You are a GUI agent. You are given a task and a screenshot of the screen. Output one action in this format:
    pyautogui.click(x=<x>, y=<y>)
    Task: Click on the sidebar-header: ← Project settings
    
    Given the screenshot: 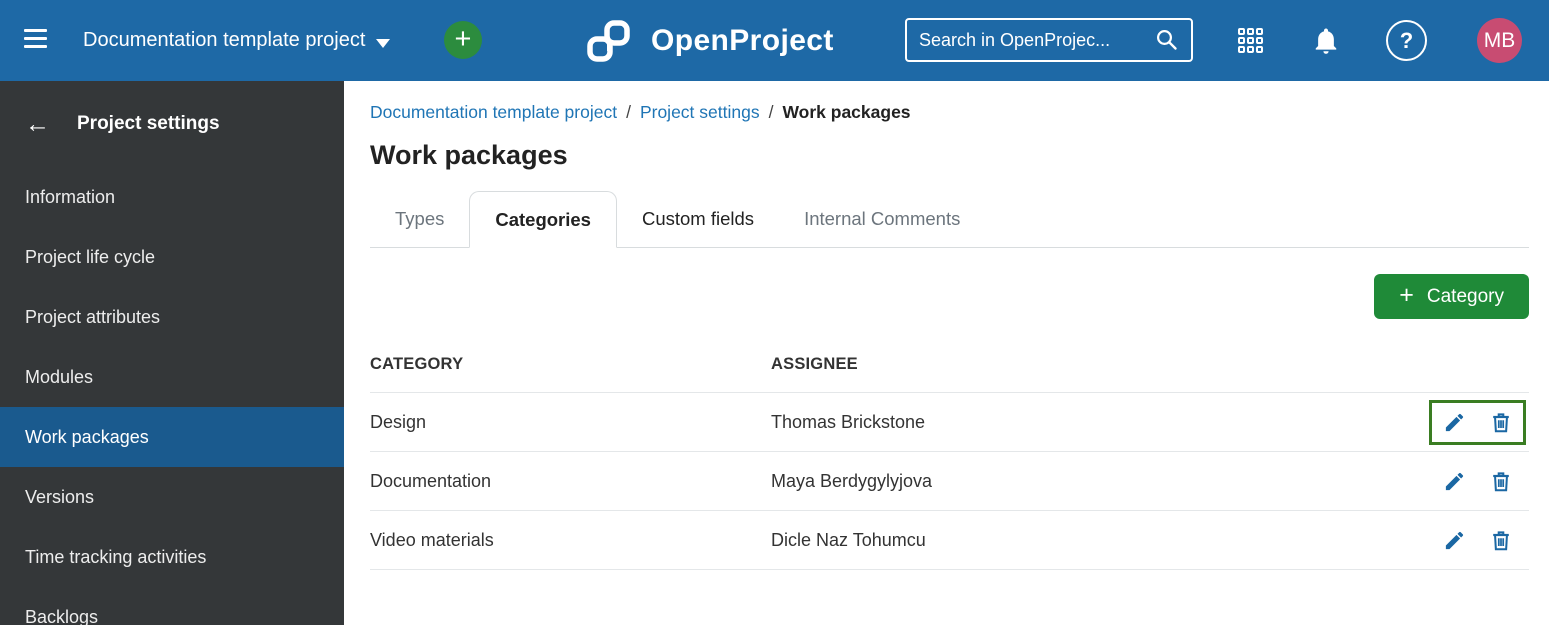 What is the action you would take?
    pyautogui.click(x=172, y=124)
    